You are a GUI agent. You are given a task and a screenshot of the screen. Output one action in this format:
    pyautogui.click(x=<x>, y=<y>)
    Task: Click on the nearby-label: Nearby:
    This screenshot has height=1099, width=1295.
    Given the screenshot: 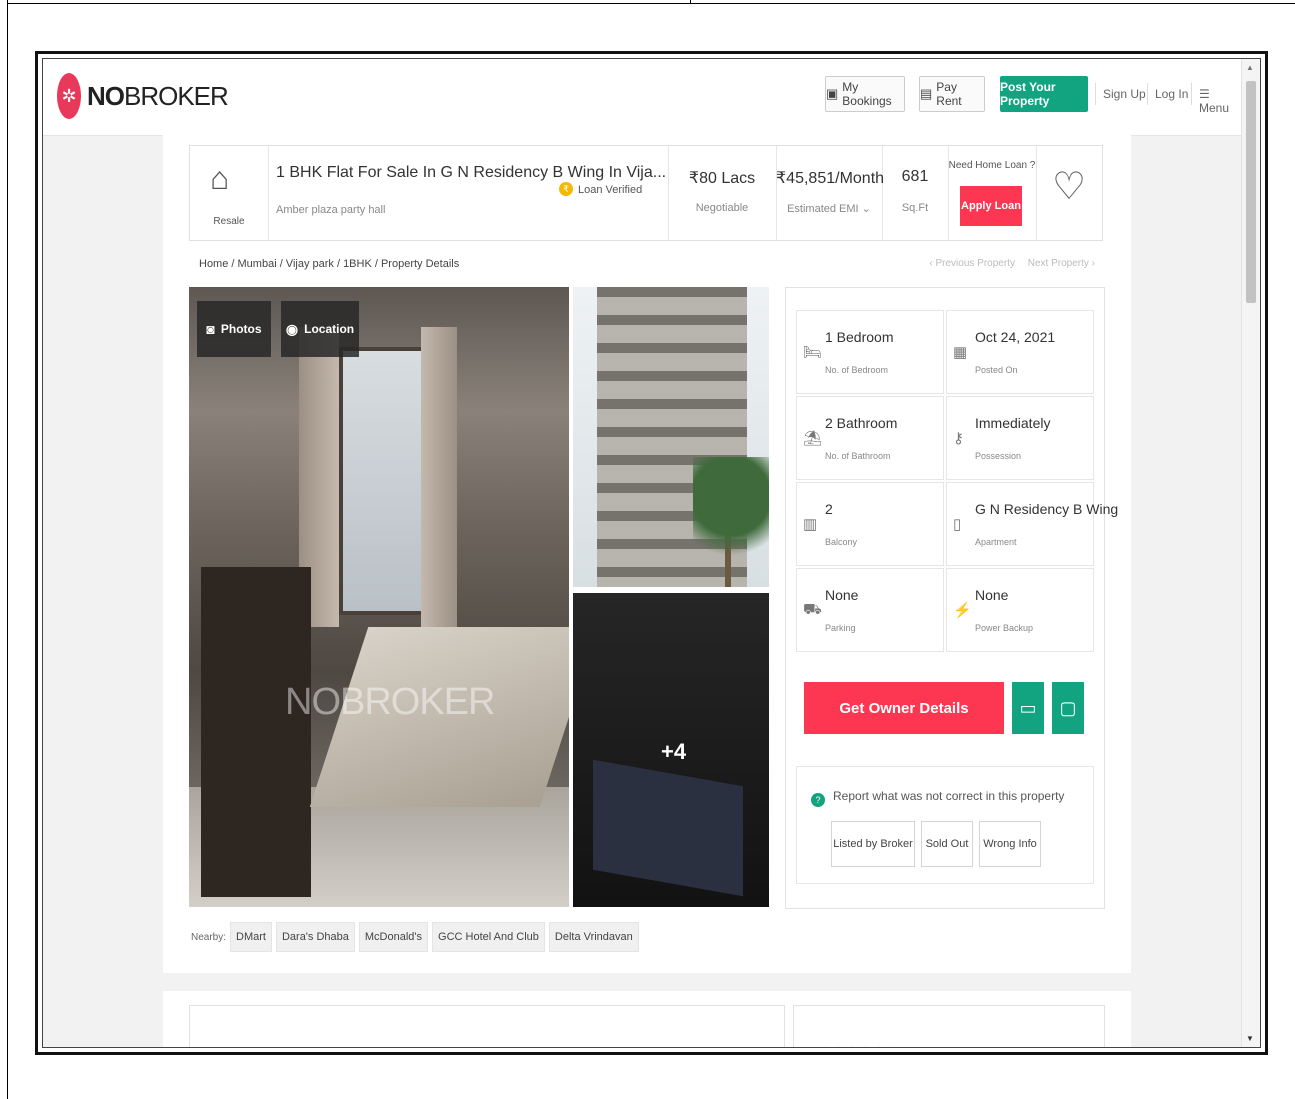 What is the action you would take?
    pyautogui.click(x=209, y=937)
    